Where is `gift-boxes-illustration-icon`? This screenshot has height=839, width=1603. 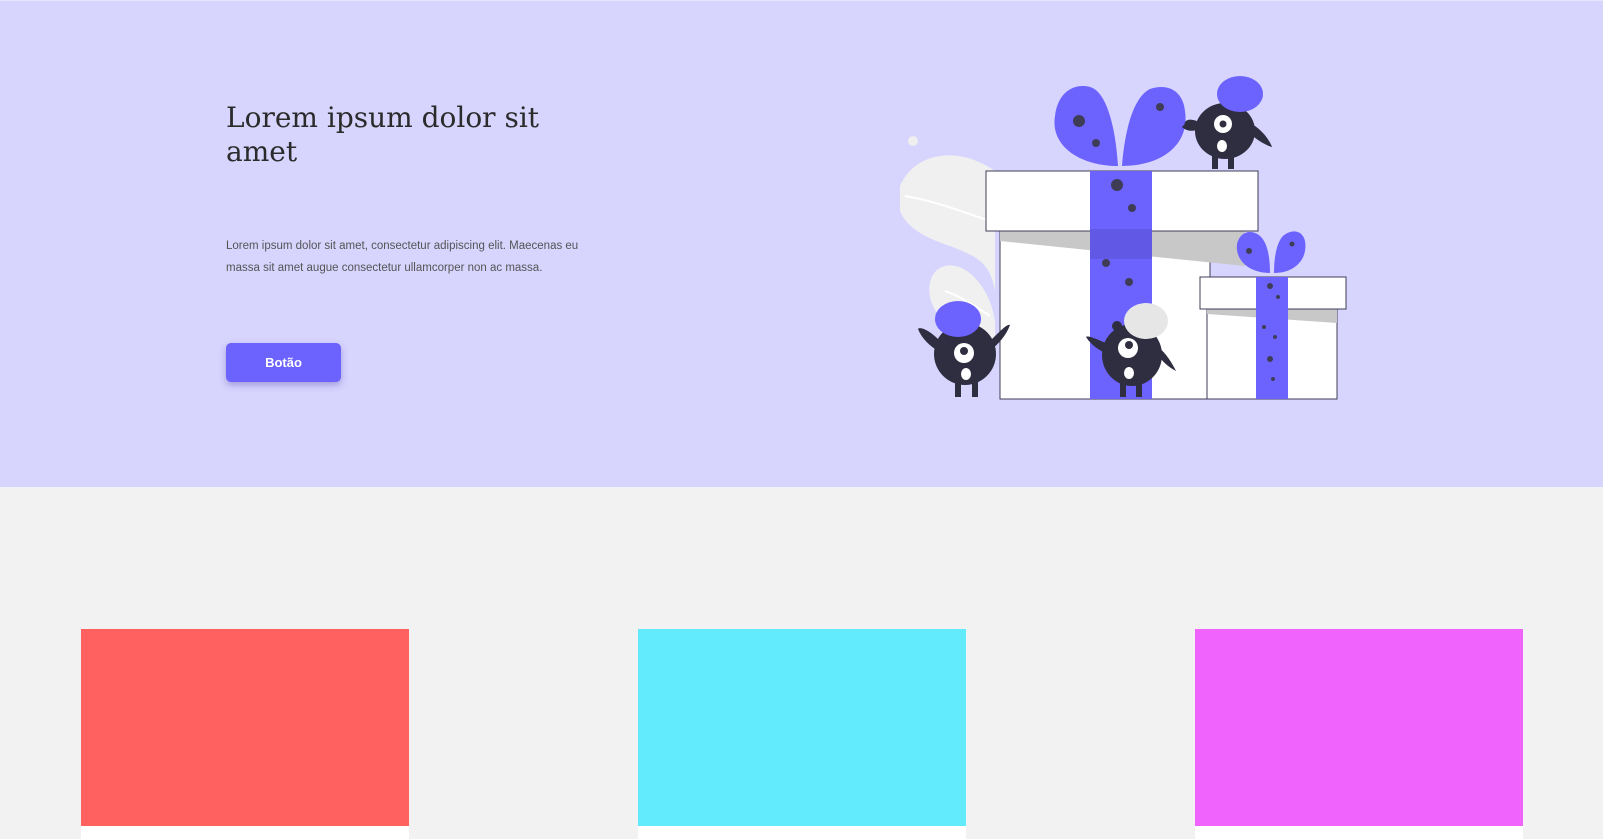
gift-boxes-illustration-icon is located at coordinates (1123, 238).